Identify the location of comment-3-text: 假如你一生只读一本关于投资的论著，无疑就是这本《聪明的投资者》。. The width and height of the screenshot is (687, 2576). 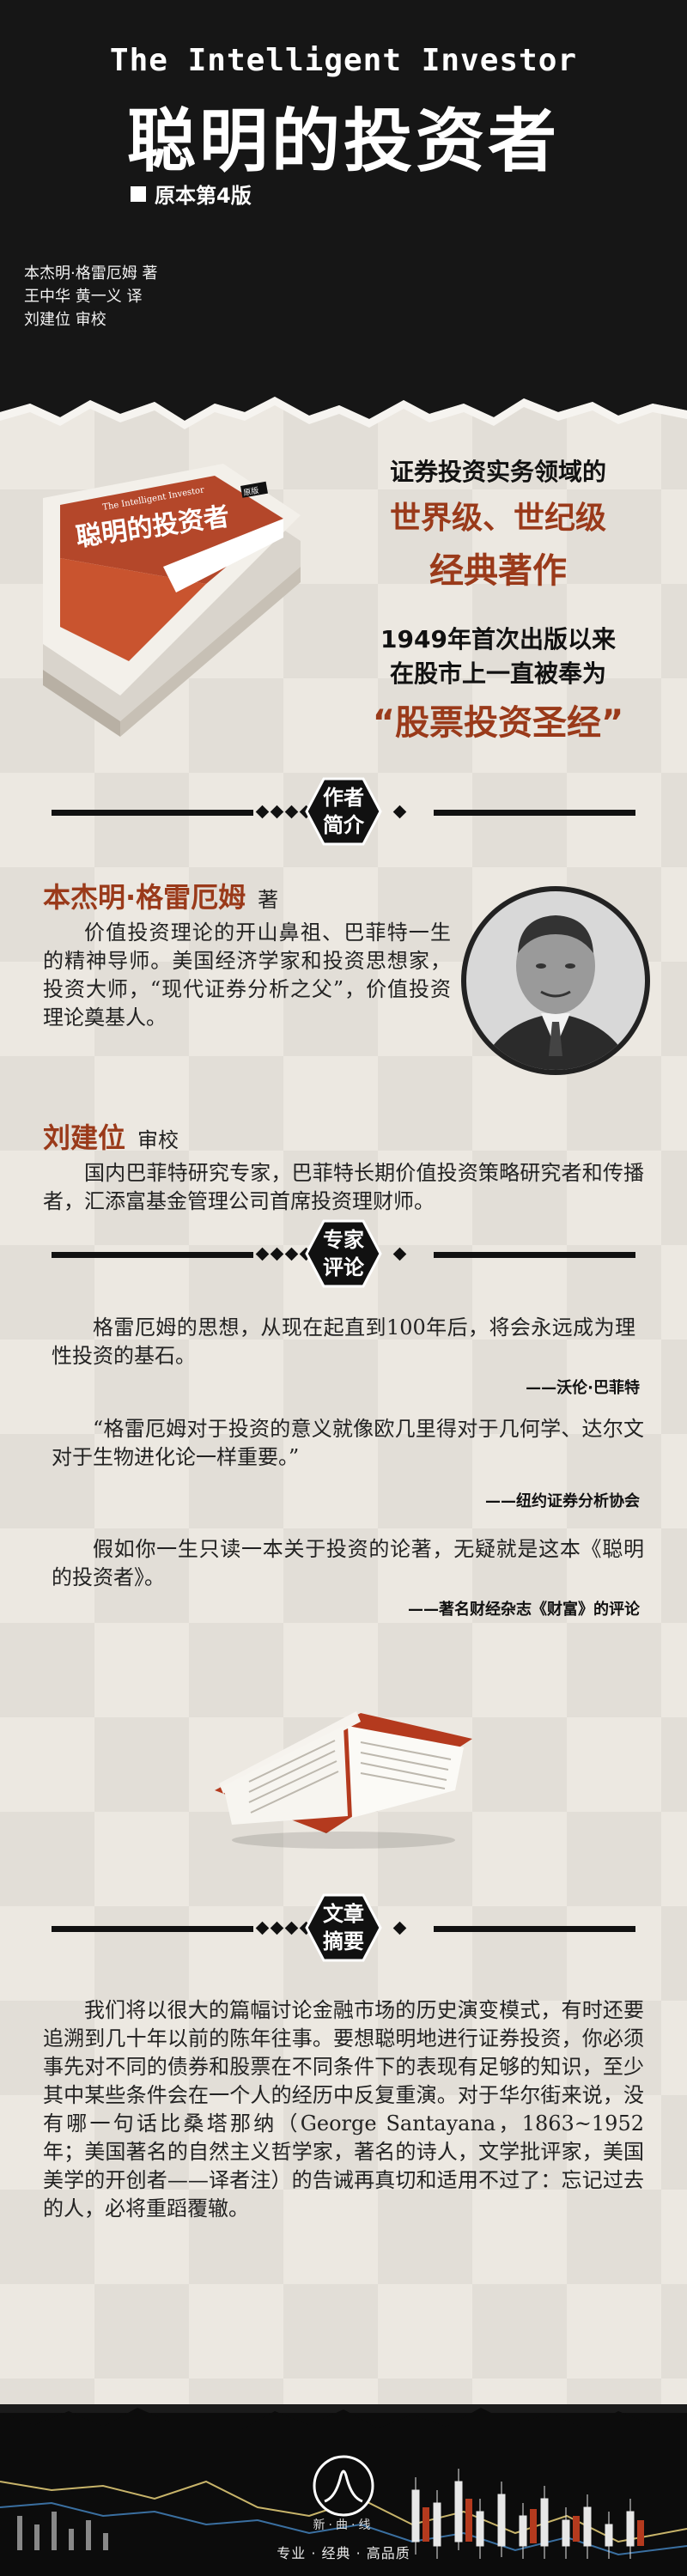
(348, 1563).